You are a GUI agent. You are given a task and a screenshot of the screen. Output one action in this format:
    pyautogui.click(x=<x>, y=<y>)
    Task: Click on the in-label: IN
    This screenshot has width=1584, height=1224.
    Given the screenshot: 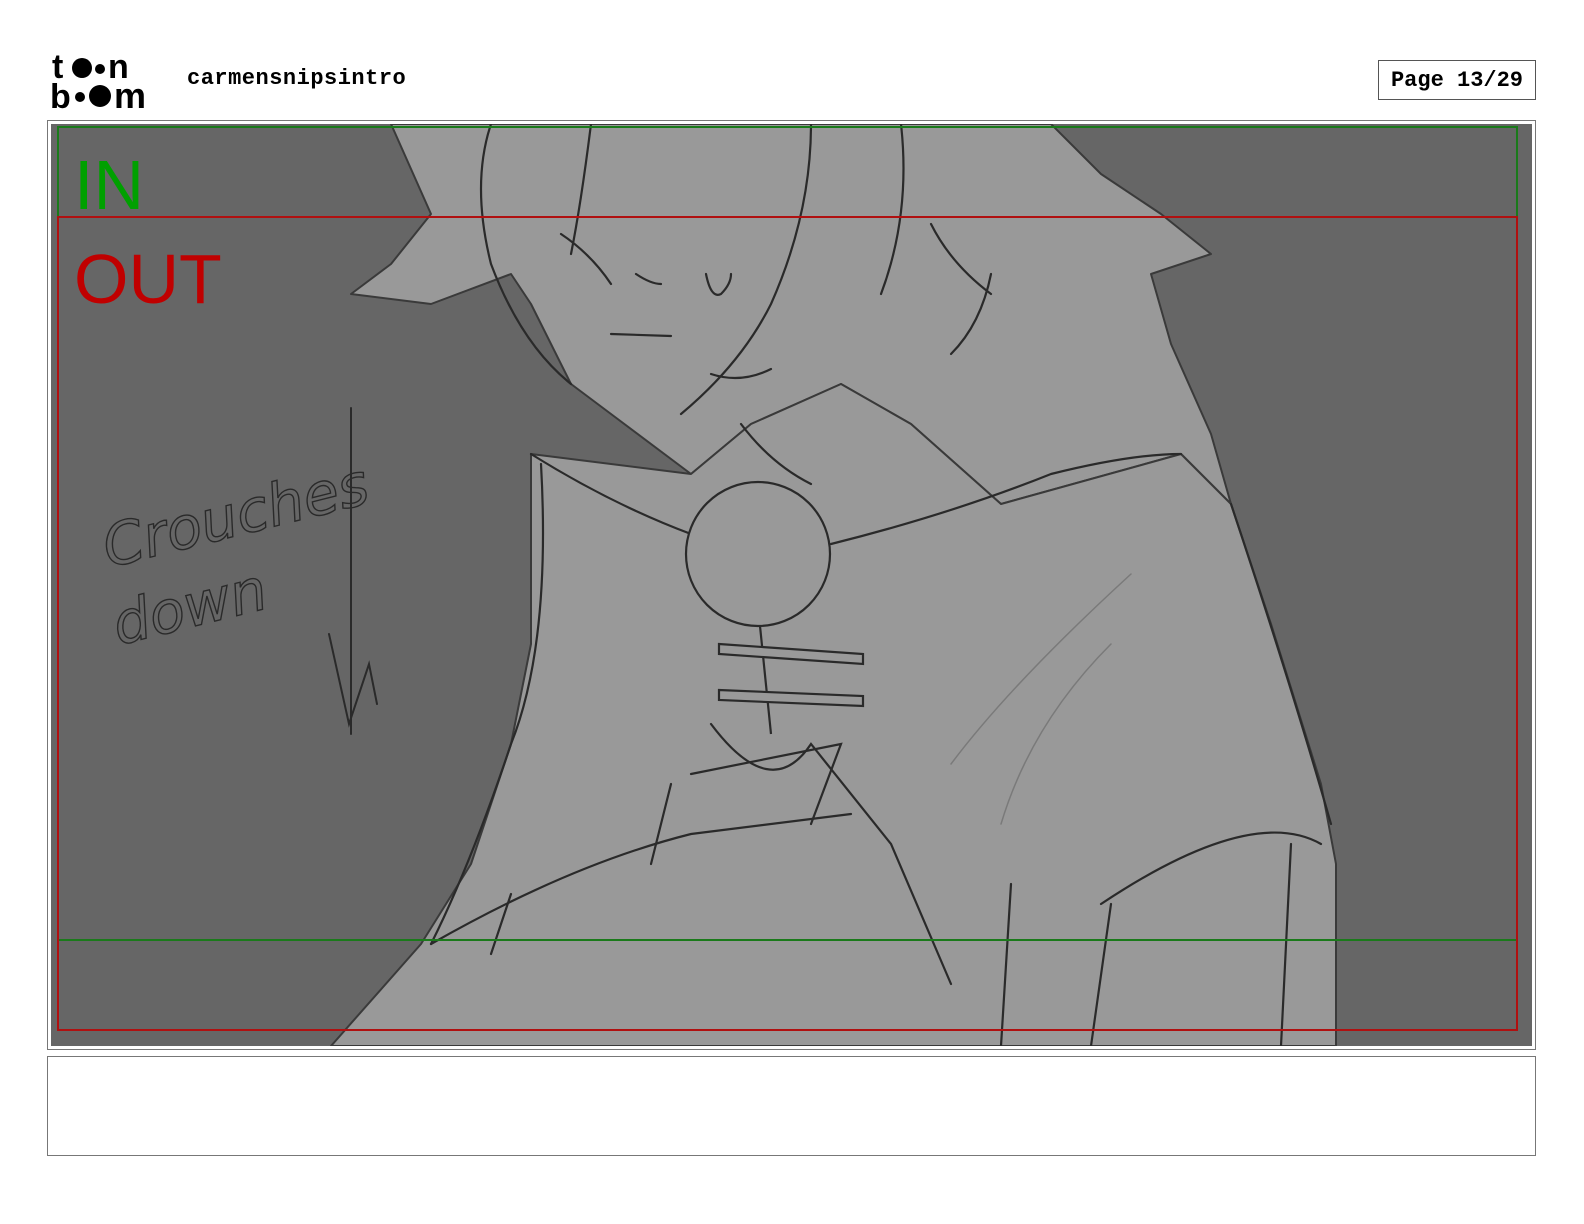 What is the action you would take?
    pyautogui.click(x=109, y=185)
    